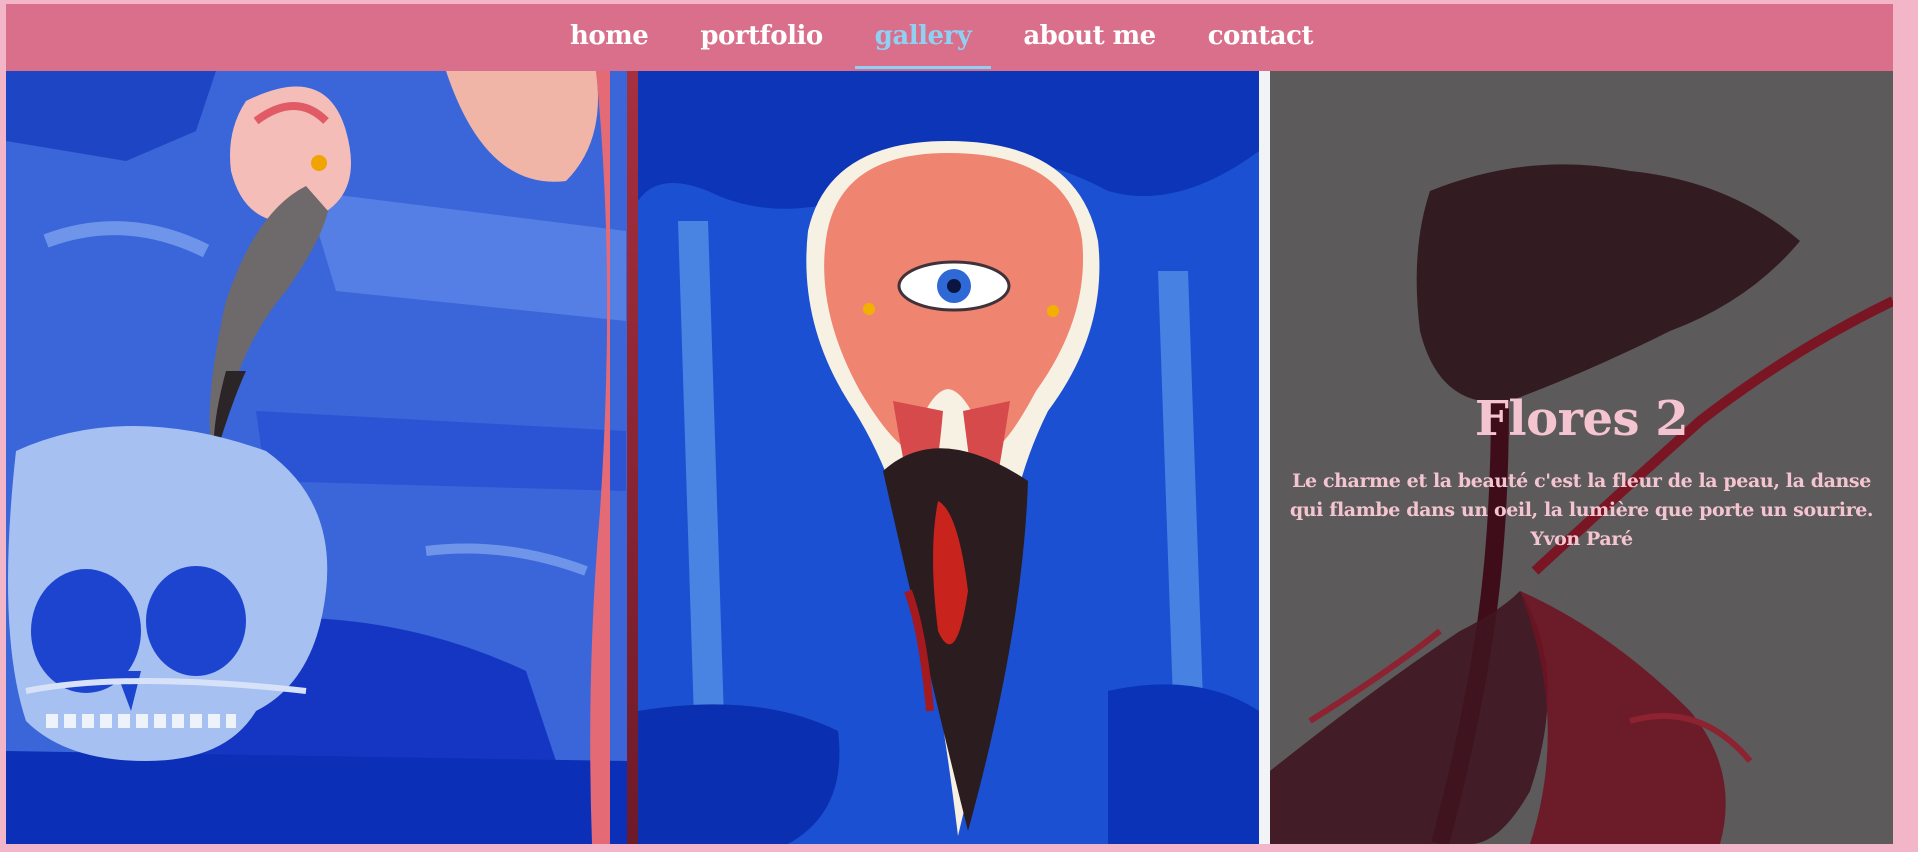 This screenshot has height=852, width=1918. Describe the element at coordinates (1581, 419) in the screenshot. I see `painting-title: Flores 2` at that location.